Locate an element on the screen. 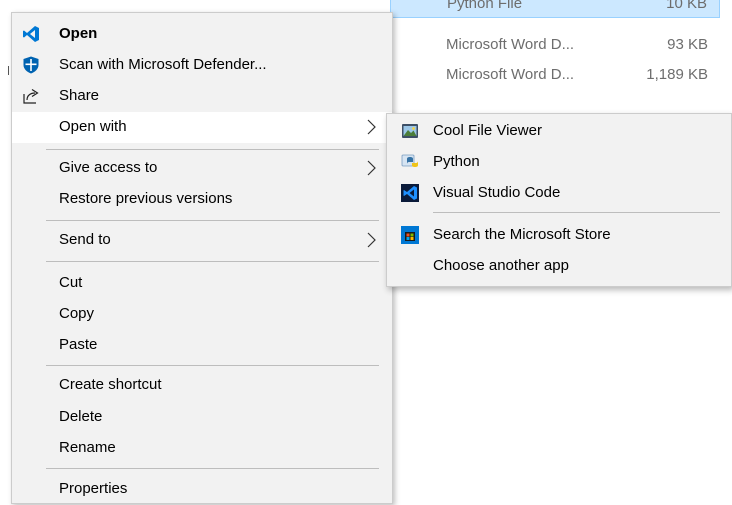  menu-item-share: Share is located at coordinates (202, 96).